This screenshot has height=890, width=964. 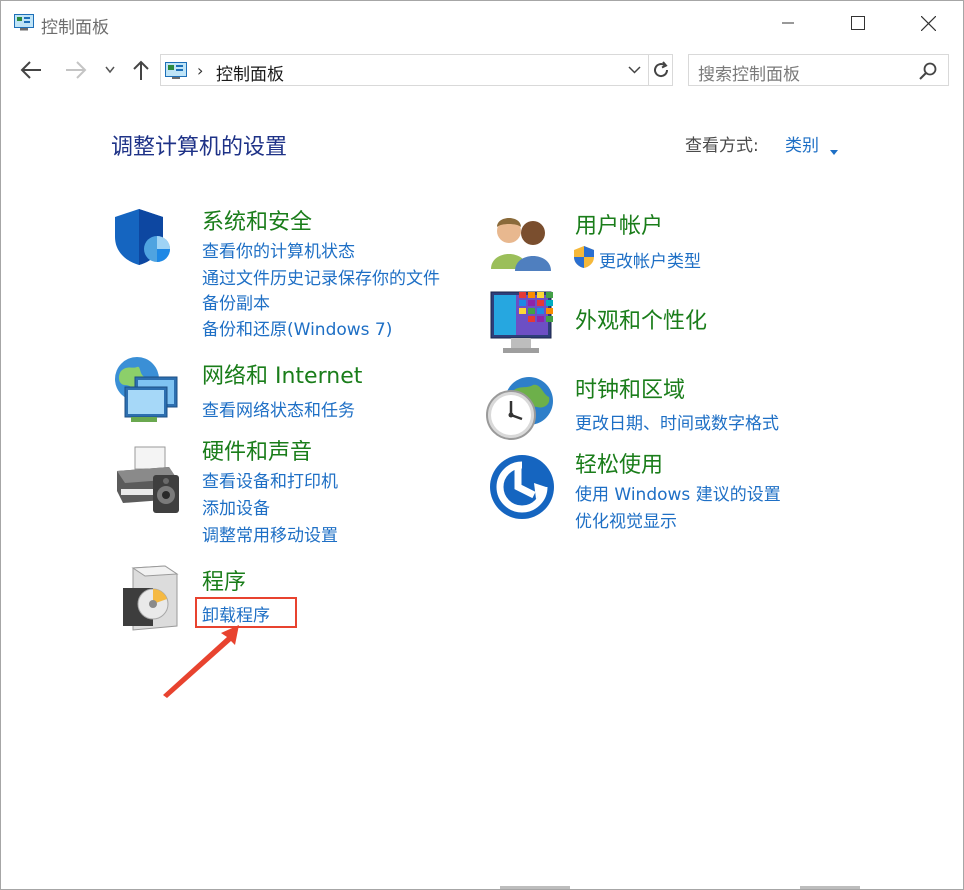 I want to click on category-title-programs: 程序, so click(x=224, y=580).